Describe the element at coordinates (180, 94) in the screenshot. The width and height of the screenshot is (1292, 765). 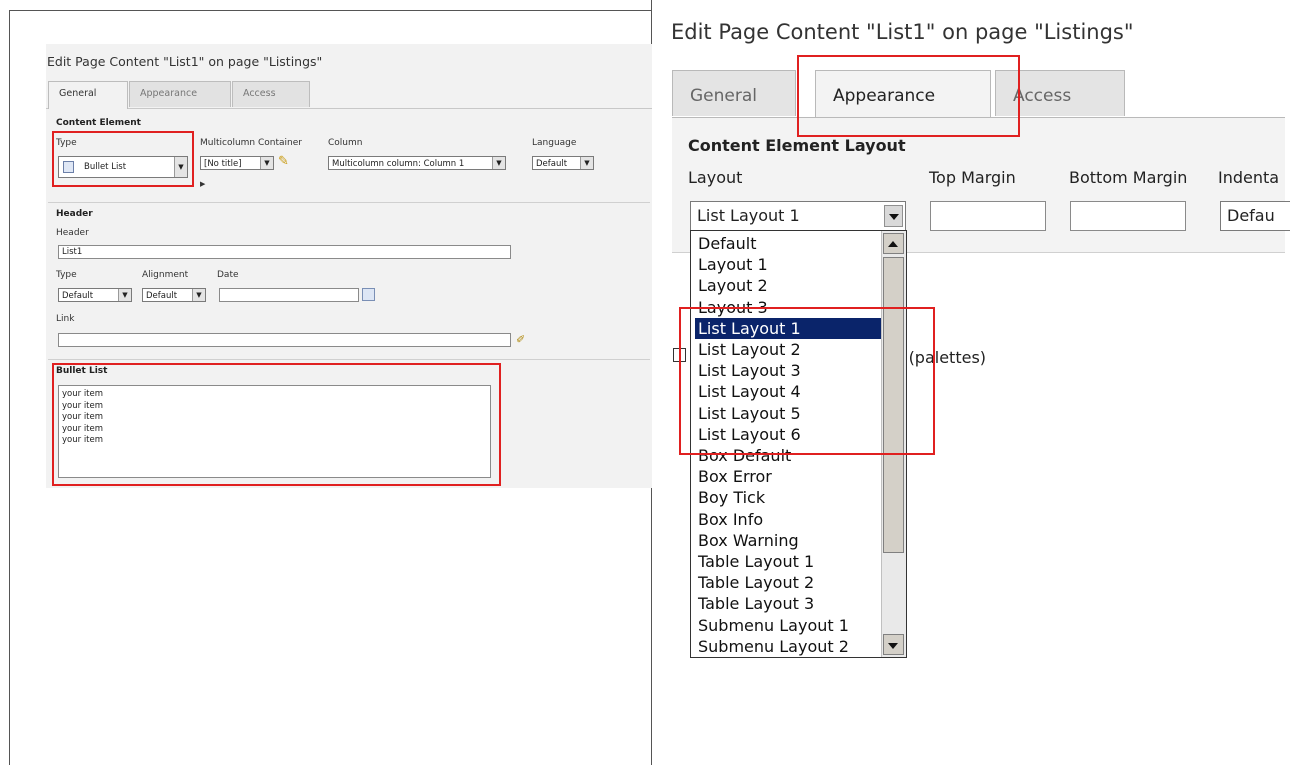
I see `tab-appearance: Appearance` at that location.